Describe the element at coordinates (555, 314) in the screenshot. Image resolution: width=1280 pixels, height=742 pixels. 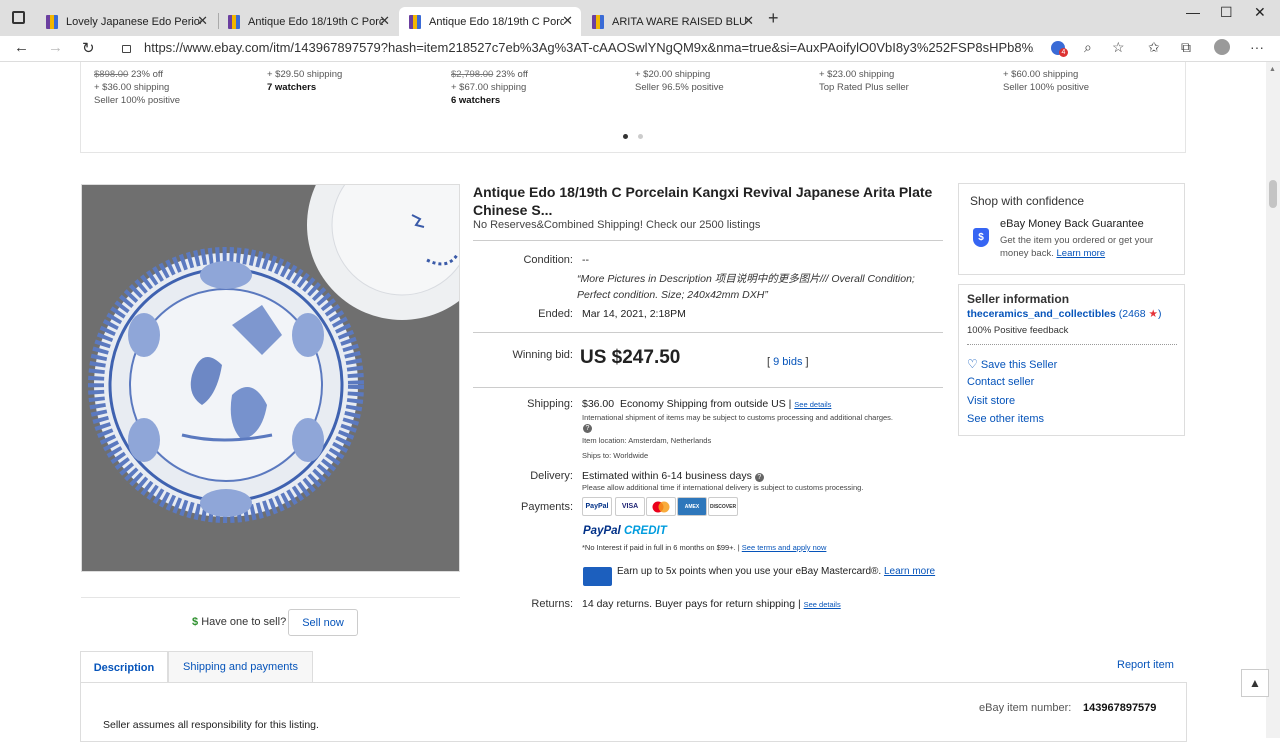
I see `ended-label: Ended:` at that location.